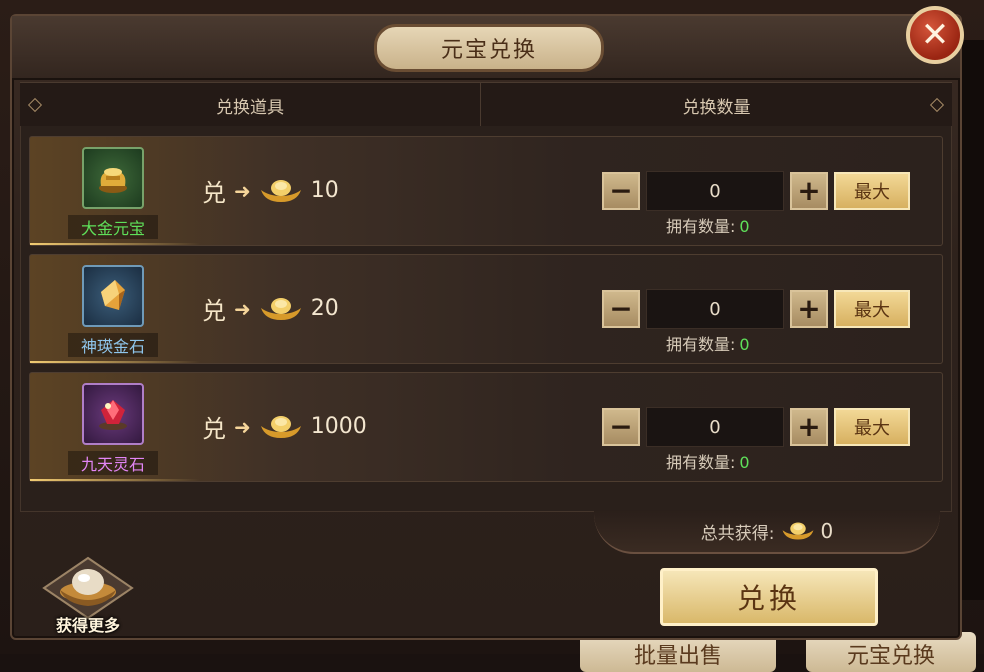 Image resolution: width=984 pixels, height=672 pixels. What do you see at coordinates (113, 345) in the screenshot?
I see `item-name: 神瑛金石` at bounding box center [113, 345].